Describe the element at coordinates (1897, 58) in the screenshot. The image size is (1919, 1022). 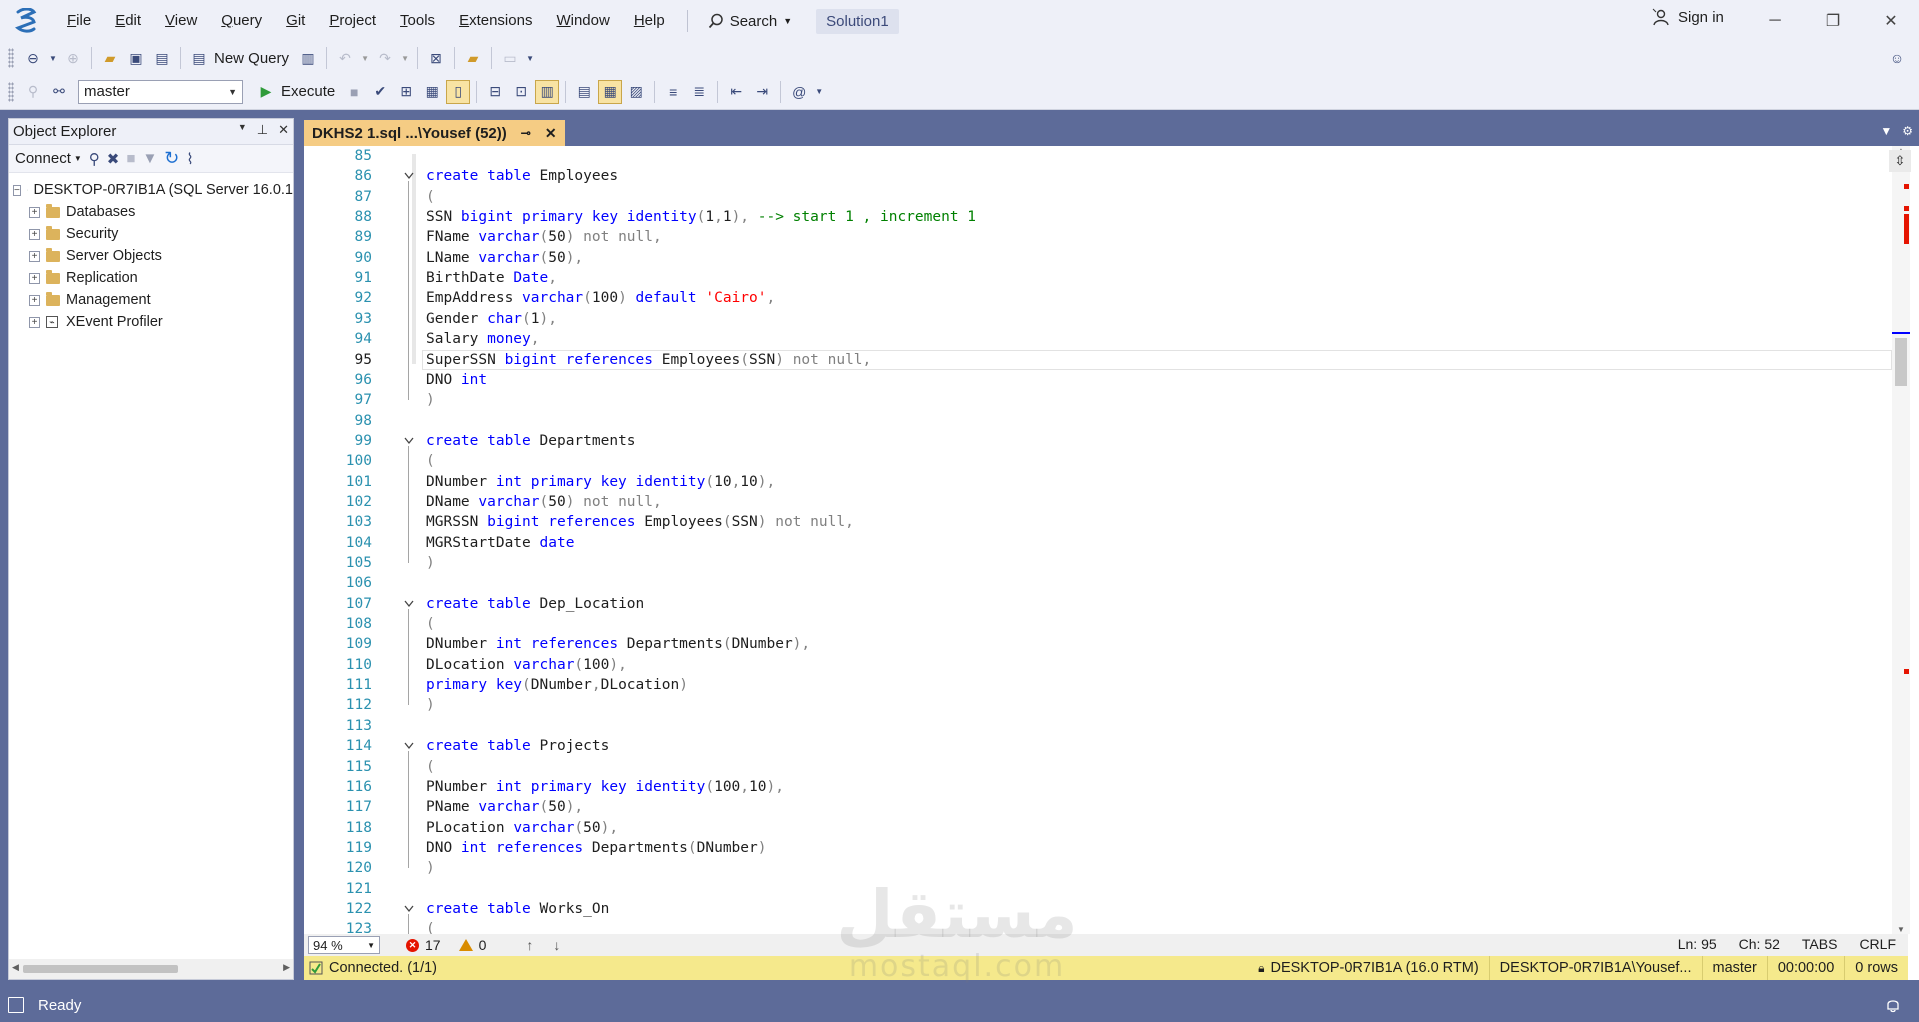
I see `feedback-icon: ☺` at that location.